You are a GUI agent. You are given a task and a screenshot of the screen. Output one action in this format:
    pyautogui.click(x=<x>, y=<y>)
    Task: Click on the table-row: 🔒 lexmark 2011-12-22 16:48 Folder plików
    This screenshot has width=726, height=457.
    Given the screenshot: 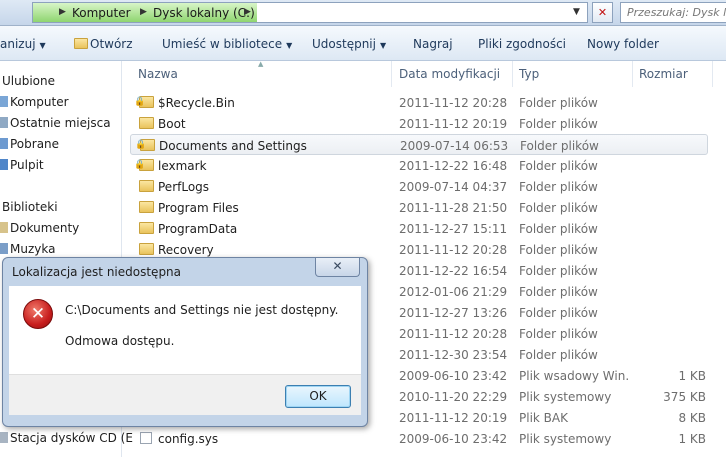 What is the action you would take?
    pyautogui.click(x=419, y=165)
    